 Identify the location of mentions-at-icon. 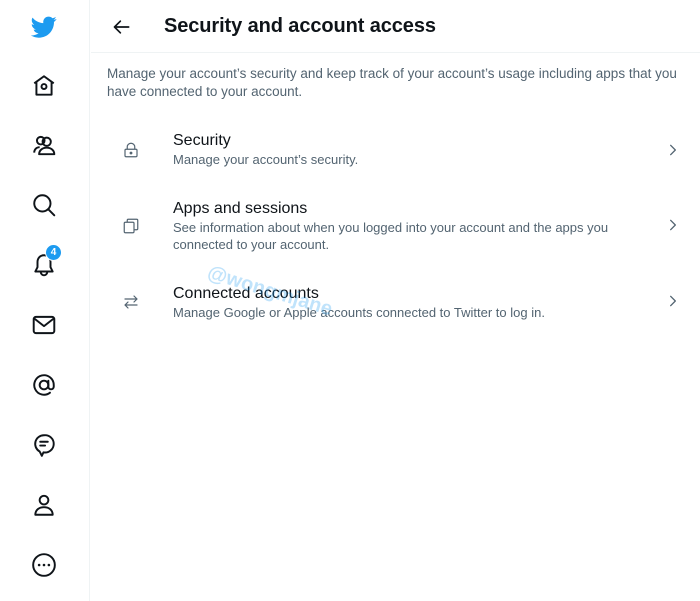
(44, 385).